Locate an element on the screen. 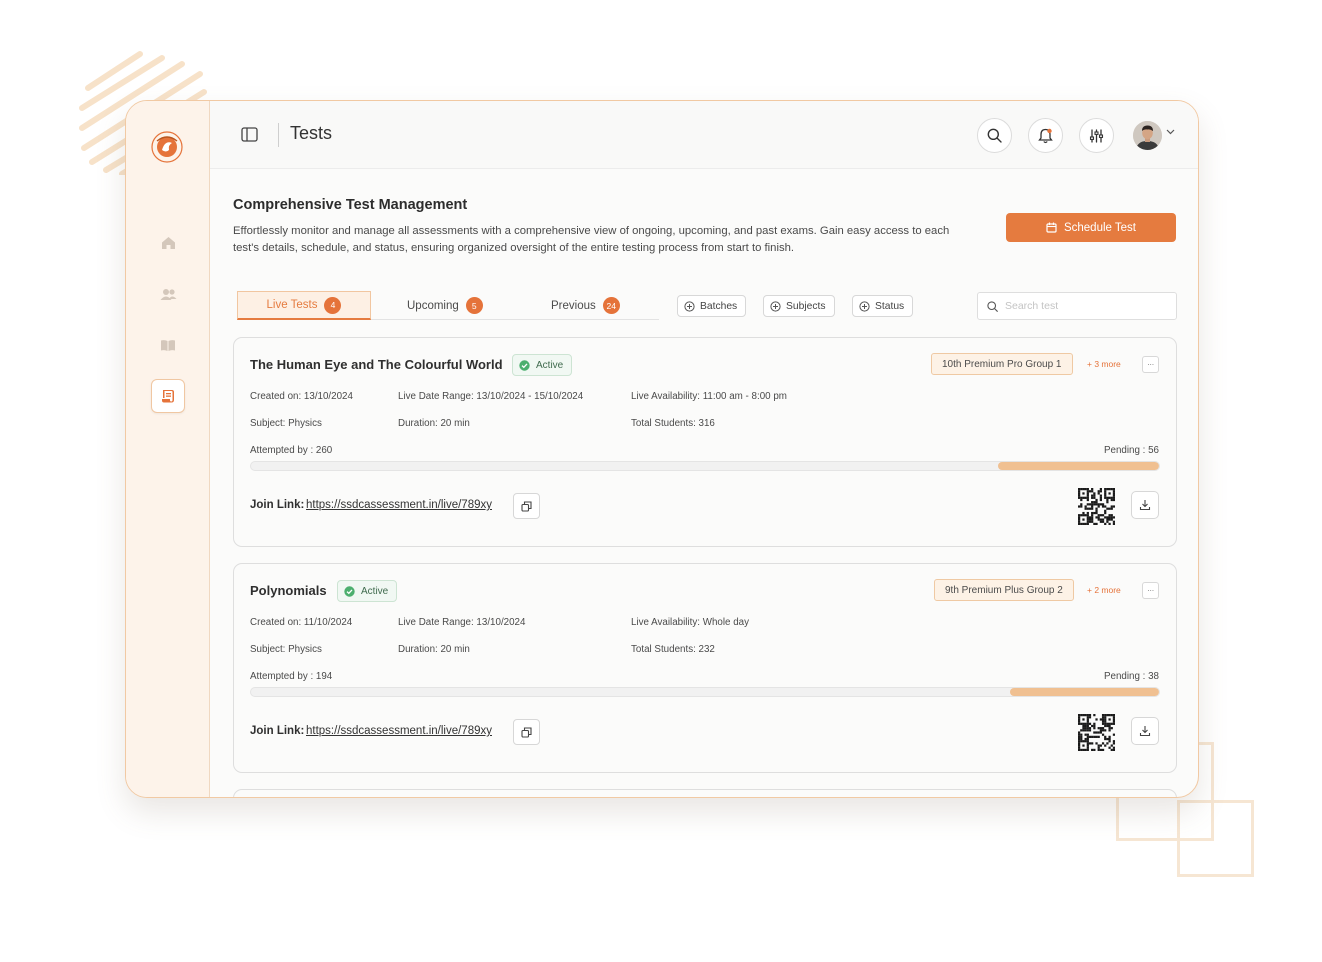  tab-bar: Live Tests 4 Upcoming 5 Previous 24 is located at coordinates (448, 305).